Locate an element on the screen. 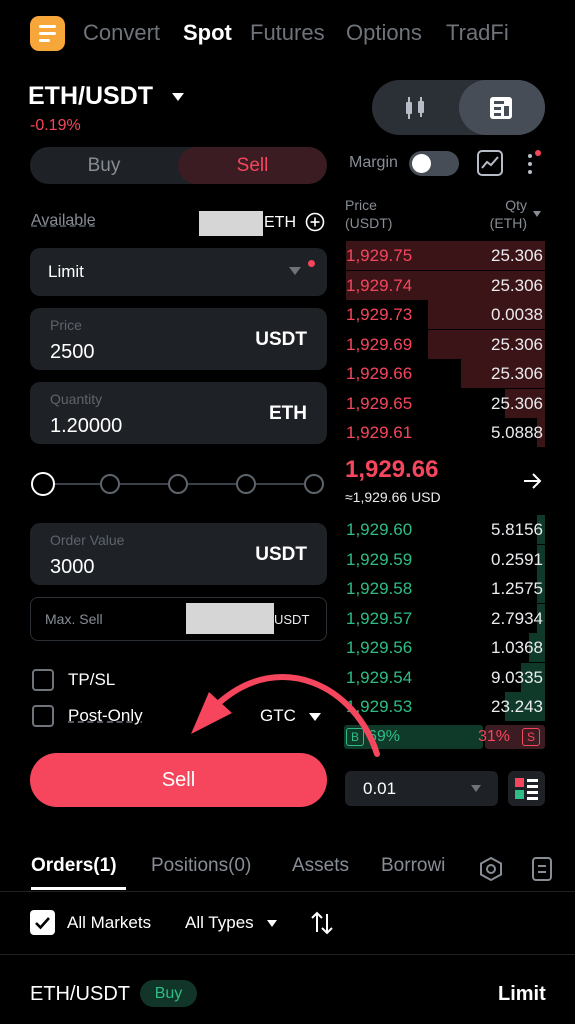 This screenshot has width=575, height=1024. buy-tab: Buy is located at coordinates (104, 165).